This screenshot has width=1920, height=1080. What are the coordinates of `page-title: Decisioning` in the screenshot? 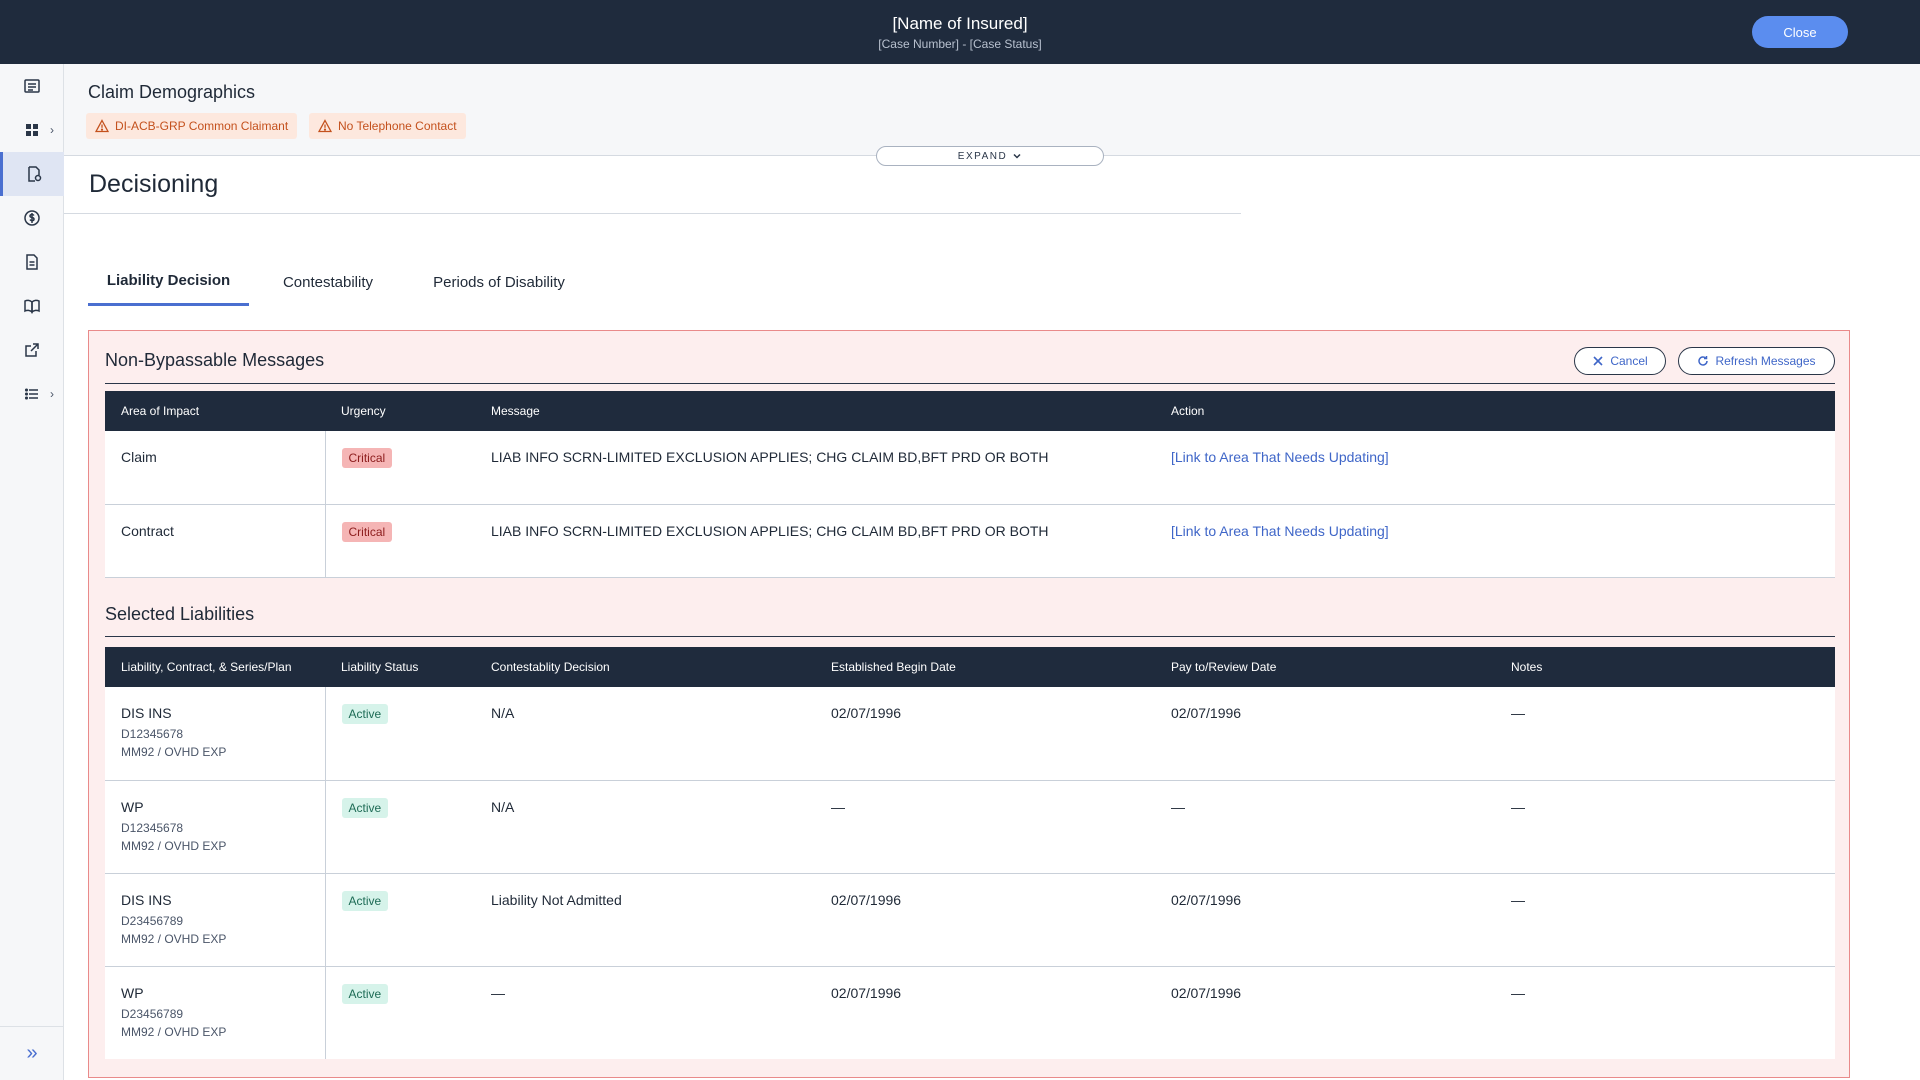 It's located at (154, 184).